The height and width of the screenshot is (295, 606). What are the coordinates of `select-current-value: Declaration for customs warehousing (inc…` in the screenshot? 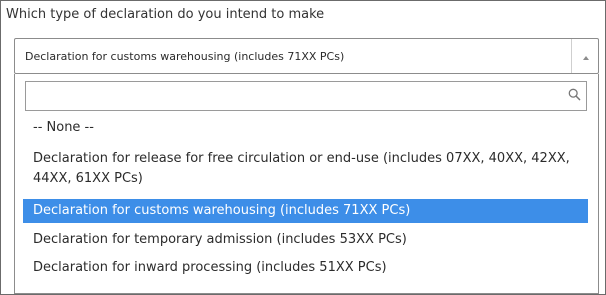 It's located at (185, 56).